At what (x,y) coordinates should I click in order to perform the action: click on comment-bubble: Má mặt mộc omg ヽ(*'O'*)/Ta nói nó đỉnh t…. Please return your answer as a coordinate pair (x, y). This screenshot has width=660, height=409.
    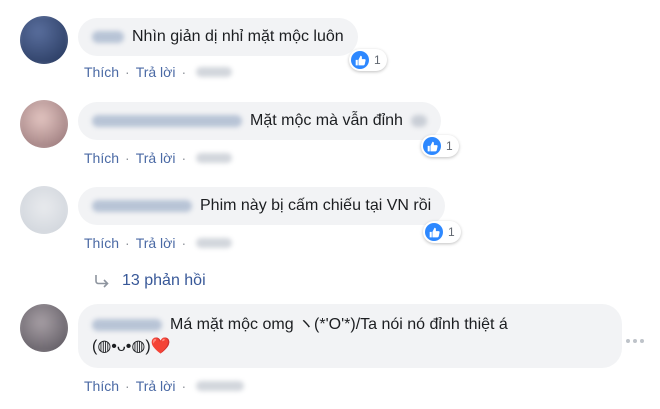
    Looking at the image, I should click on (350, 336).